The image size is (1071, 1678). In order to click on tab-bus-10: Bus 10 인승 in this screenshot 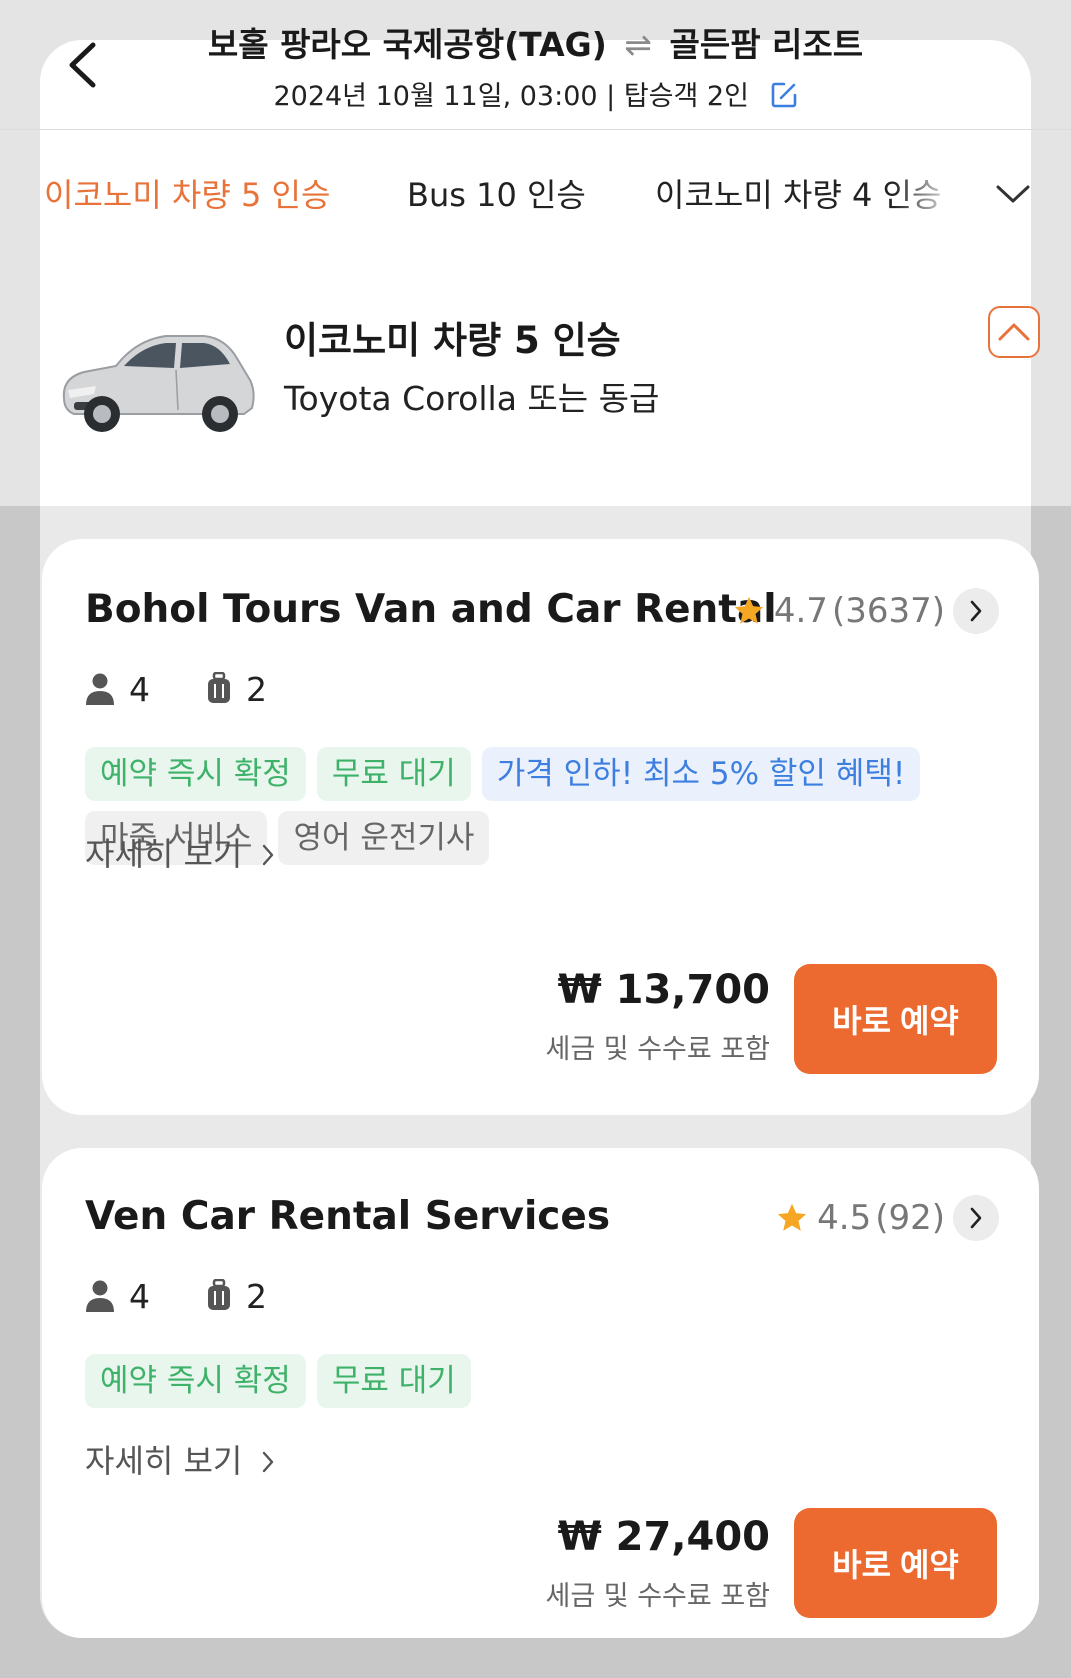, I will do `click(496, 193)`.